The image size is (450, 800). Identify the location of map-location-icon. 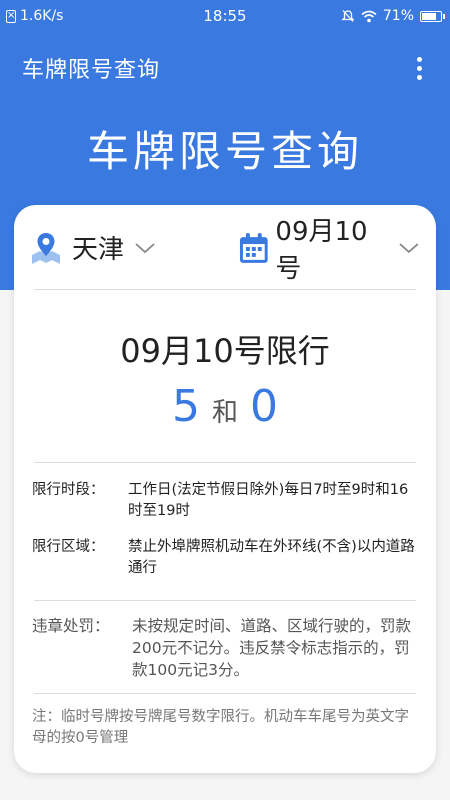
(46, 248).